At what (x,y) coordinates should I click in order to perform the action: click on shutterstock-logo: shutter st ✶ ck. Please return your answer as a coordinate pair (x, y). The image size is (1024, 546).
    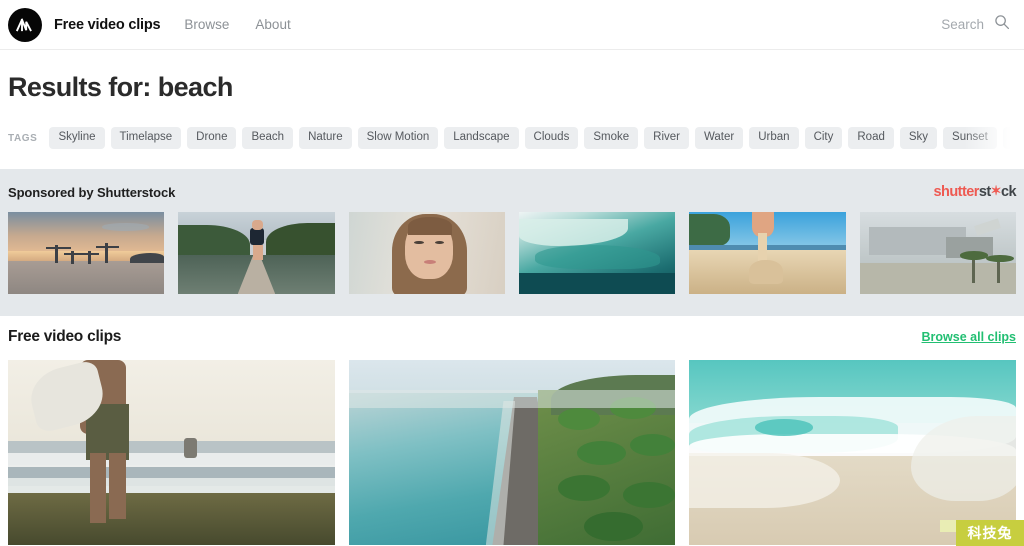
    Looking at the image, I should click on (975, 191).